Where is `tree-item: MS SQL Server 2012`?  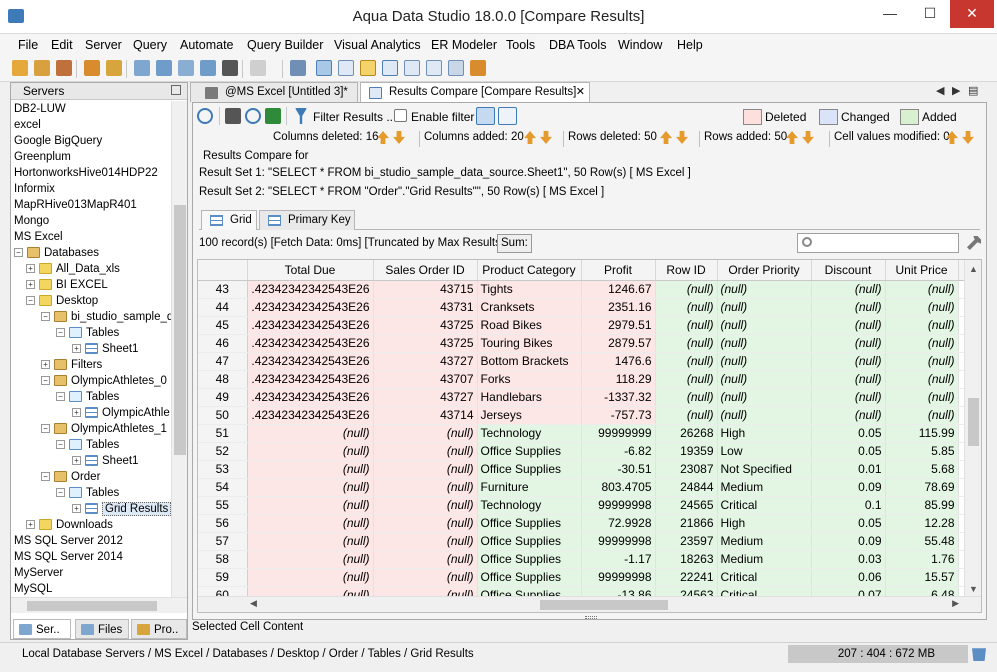
tree-item: MS SQL Server 2012 is located at coordinates (68, 541).